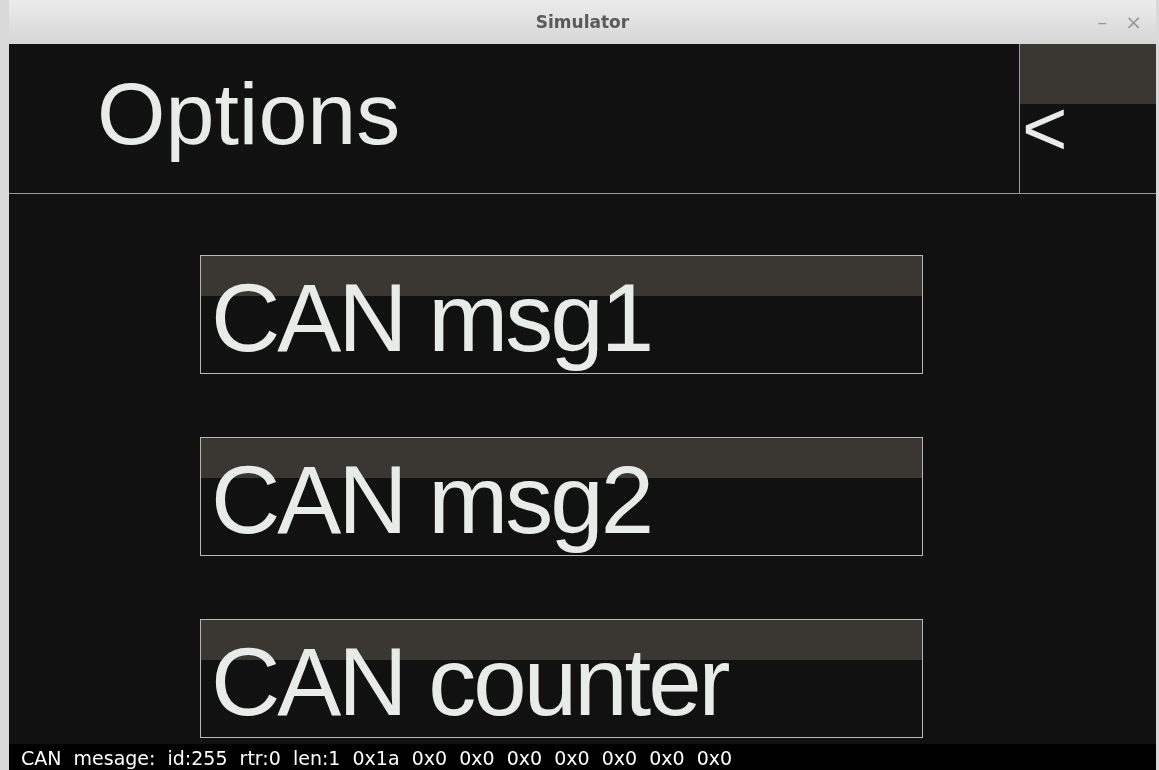 The width and height of the screenshot is (1159, 770). I want to click on menu-button: CAN counter, so click(561, 678).